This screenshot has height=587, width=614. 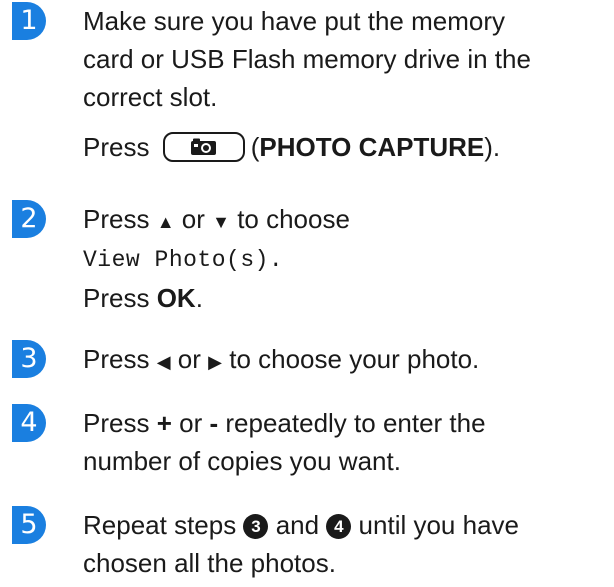 What do you see at coordinates (209, 563) in the screenshot?
I see `step-5-line-2: chosen all the photos.` at bounding box center [209, 563].